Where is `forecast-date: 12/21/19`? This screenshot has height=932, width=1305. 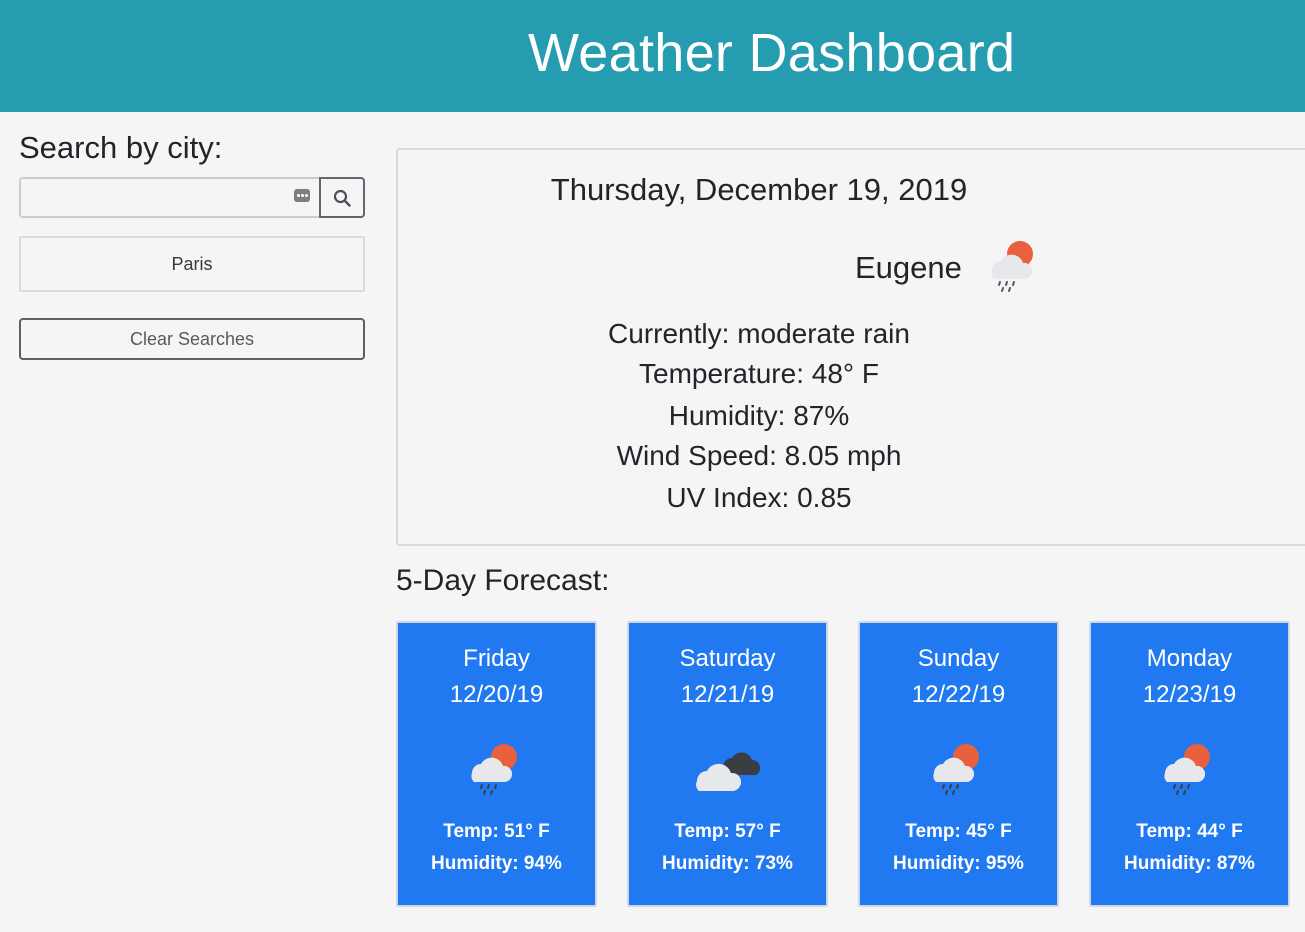 forecast-date: 12/21/19 is located at coordinates (727, 694).